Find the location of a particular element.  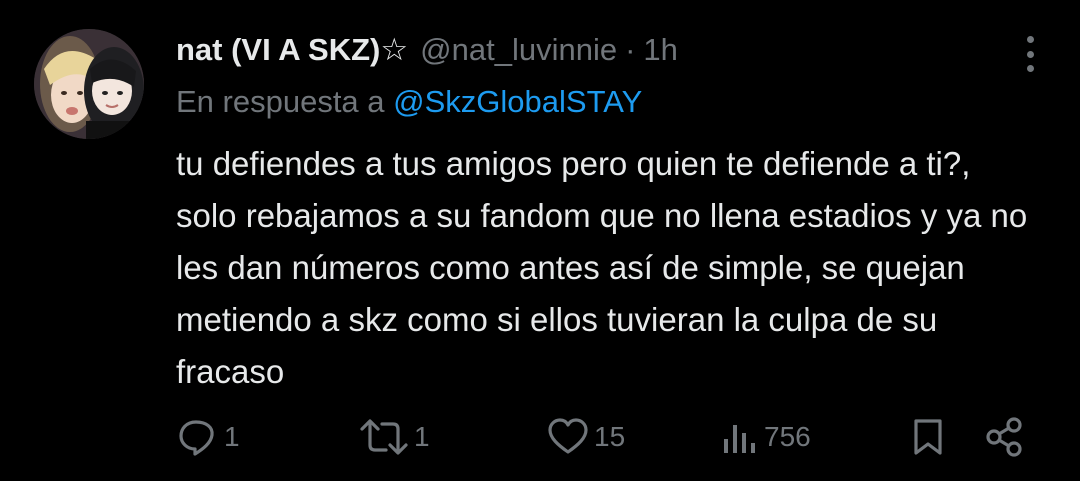

reply-context: En respuesta a @SkzGlobalSTAY is located at coordinates (409, 102).